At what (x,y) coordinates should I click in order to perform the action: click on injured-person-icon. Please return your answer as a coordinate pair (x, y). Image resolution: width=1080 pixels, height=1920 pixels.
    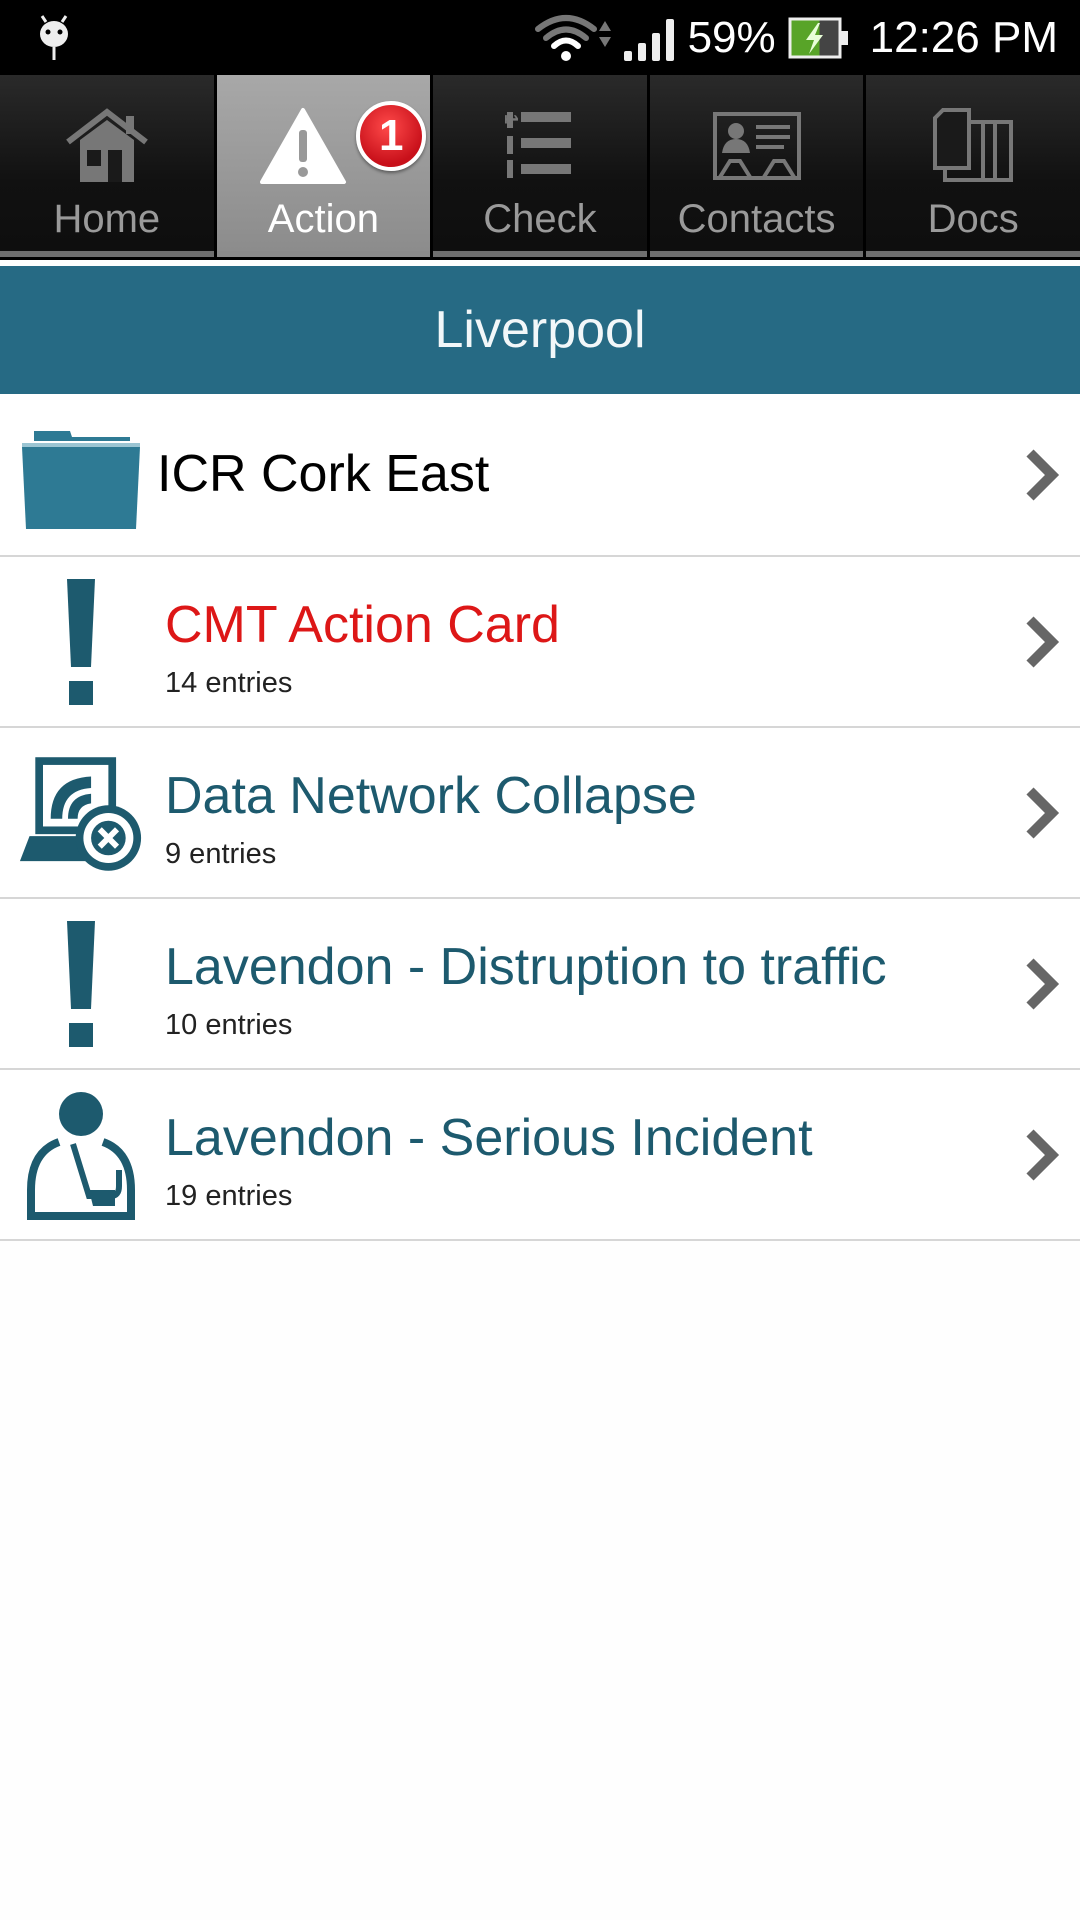
    Looking at the image, I should click on (80, 1156).